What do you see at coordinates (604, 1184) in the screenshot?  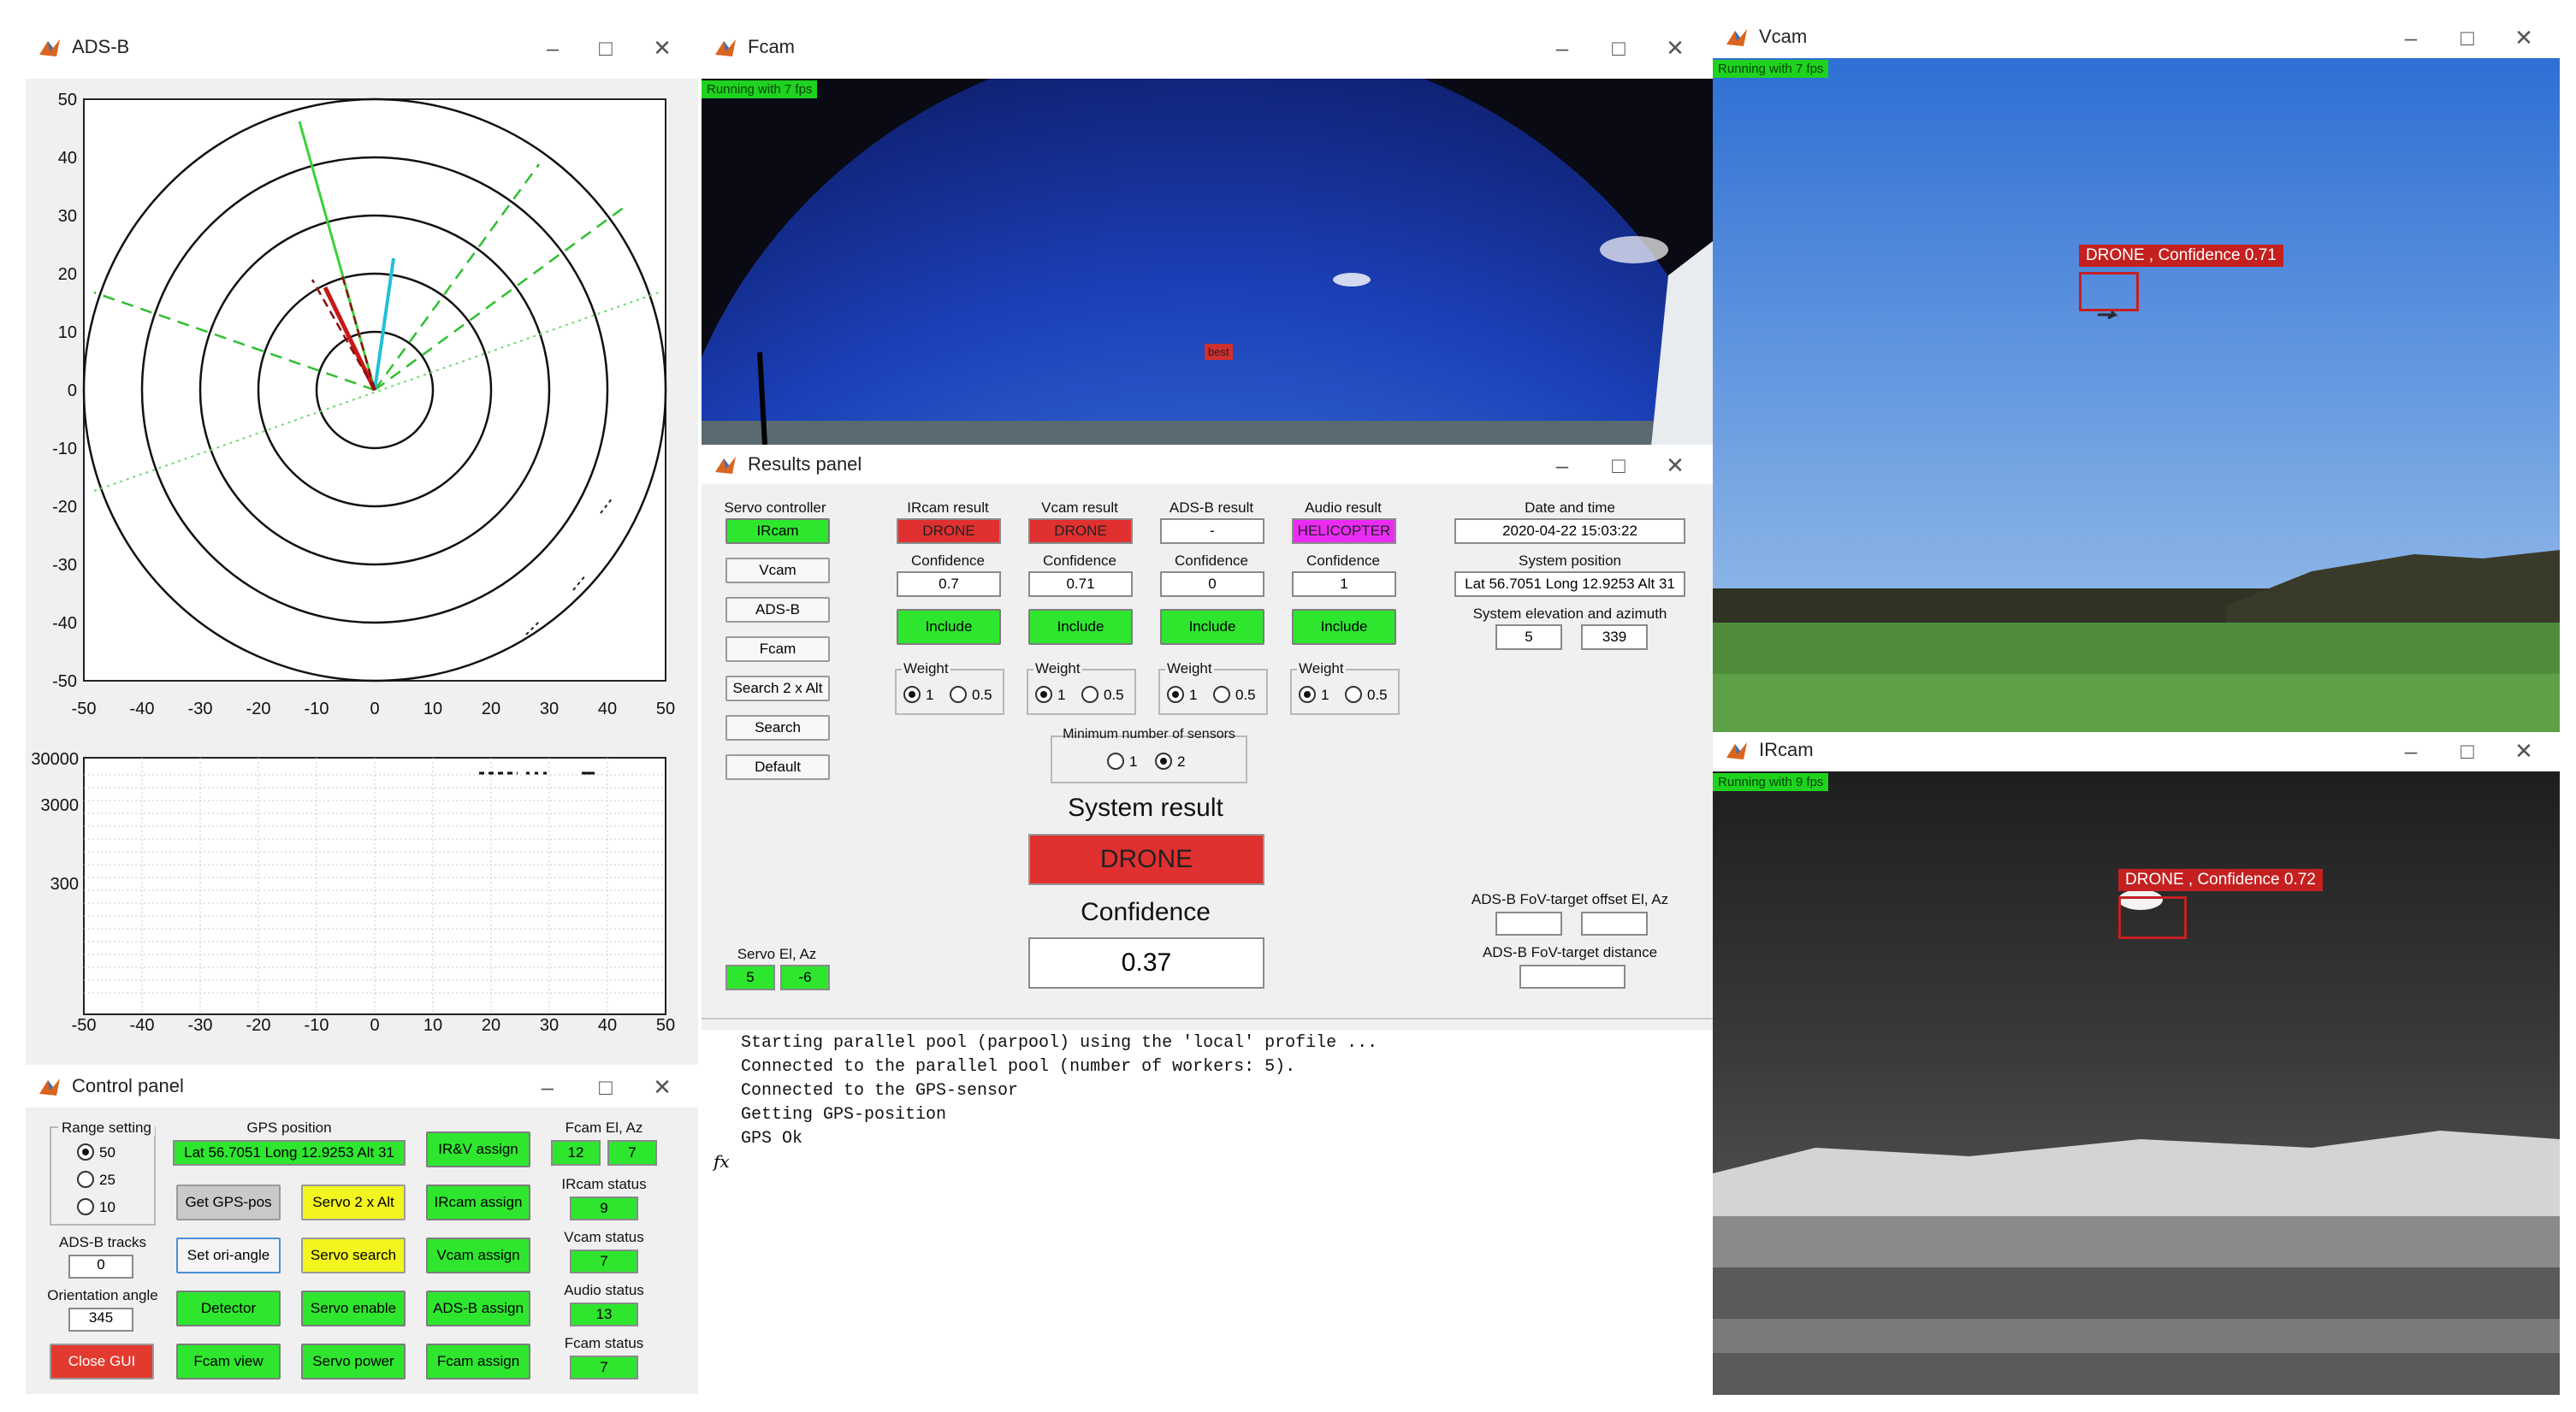 I see `ircam-status-label: IRcam status` at bounding box center [604, 1184].